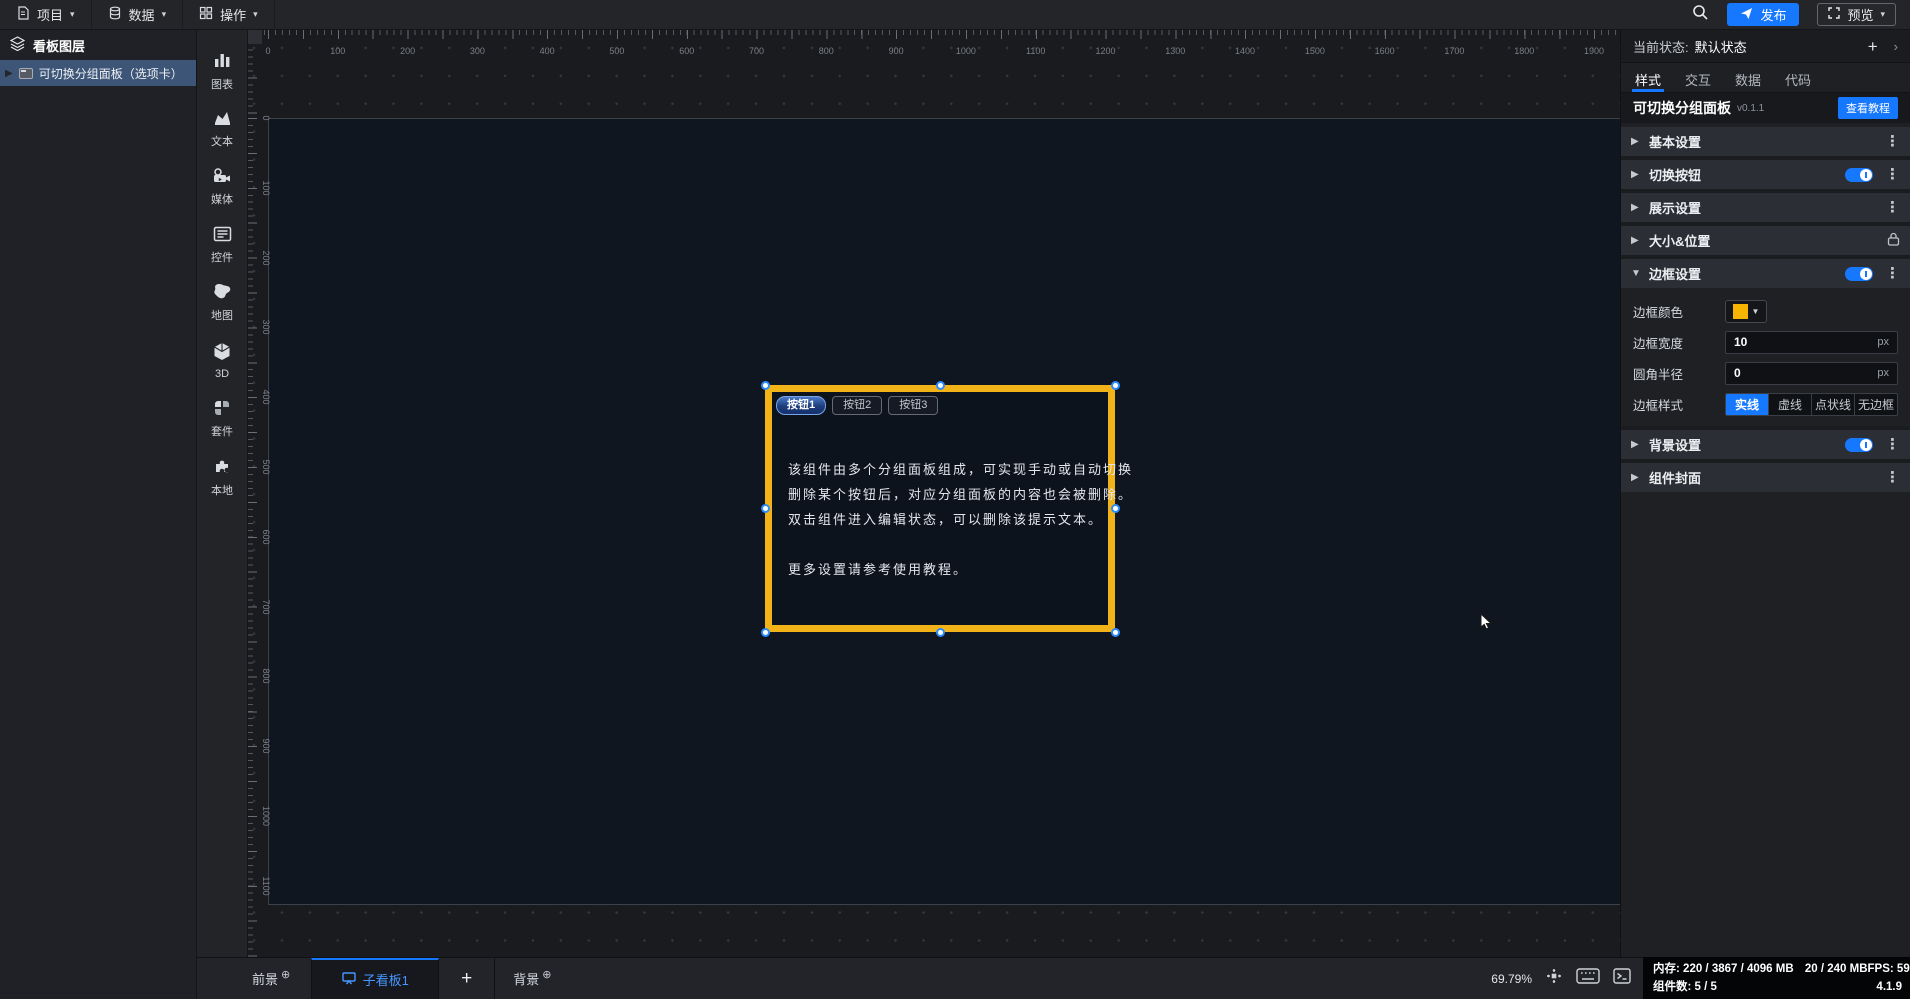 This screenshot has height=999, width=1910. Describe the element at coordinates (266, 607) in the screenshot. I see `ruler-label: 700` at that location.